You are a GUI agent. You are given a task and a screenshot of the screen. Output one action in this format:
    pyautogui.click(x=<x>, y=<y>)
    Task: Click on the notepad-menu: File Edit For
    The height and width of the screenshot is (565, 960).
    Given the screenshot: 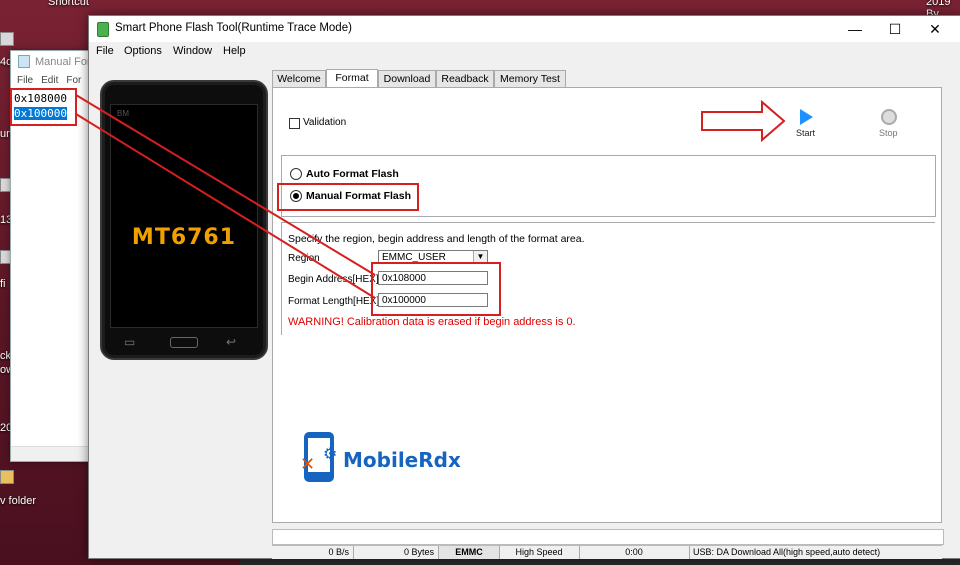 What is the action you would take?
    pyautogui.click(x=51, y=81)
    